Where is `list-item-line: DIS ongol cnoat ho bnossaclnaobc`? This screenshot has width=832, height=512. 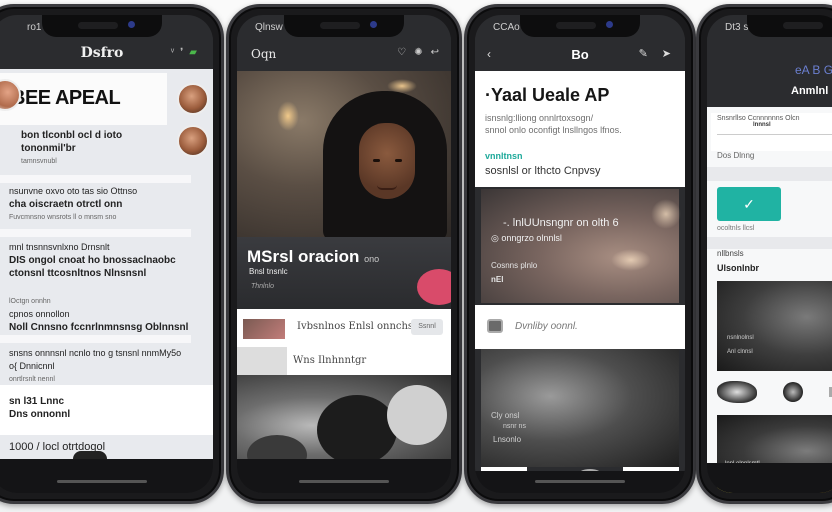
list-item-line: DIS ongol cnoat ho bnossaclnaobc is located at coordinates (92, 260).